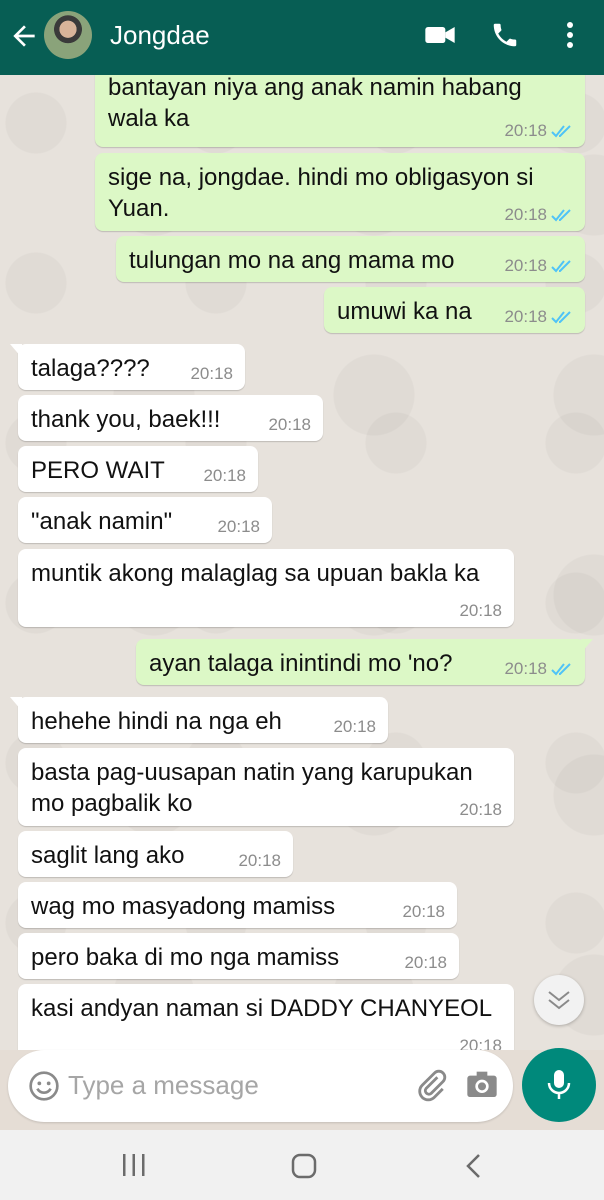 The height and width of the screenshot is (1200, 604). I want to click on back-arrow-icon, so click(24, 36).